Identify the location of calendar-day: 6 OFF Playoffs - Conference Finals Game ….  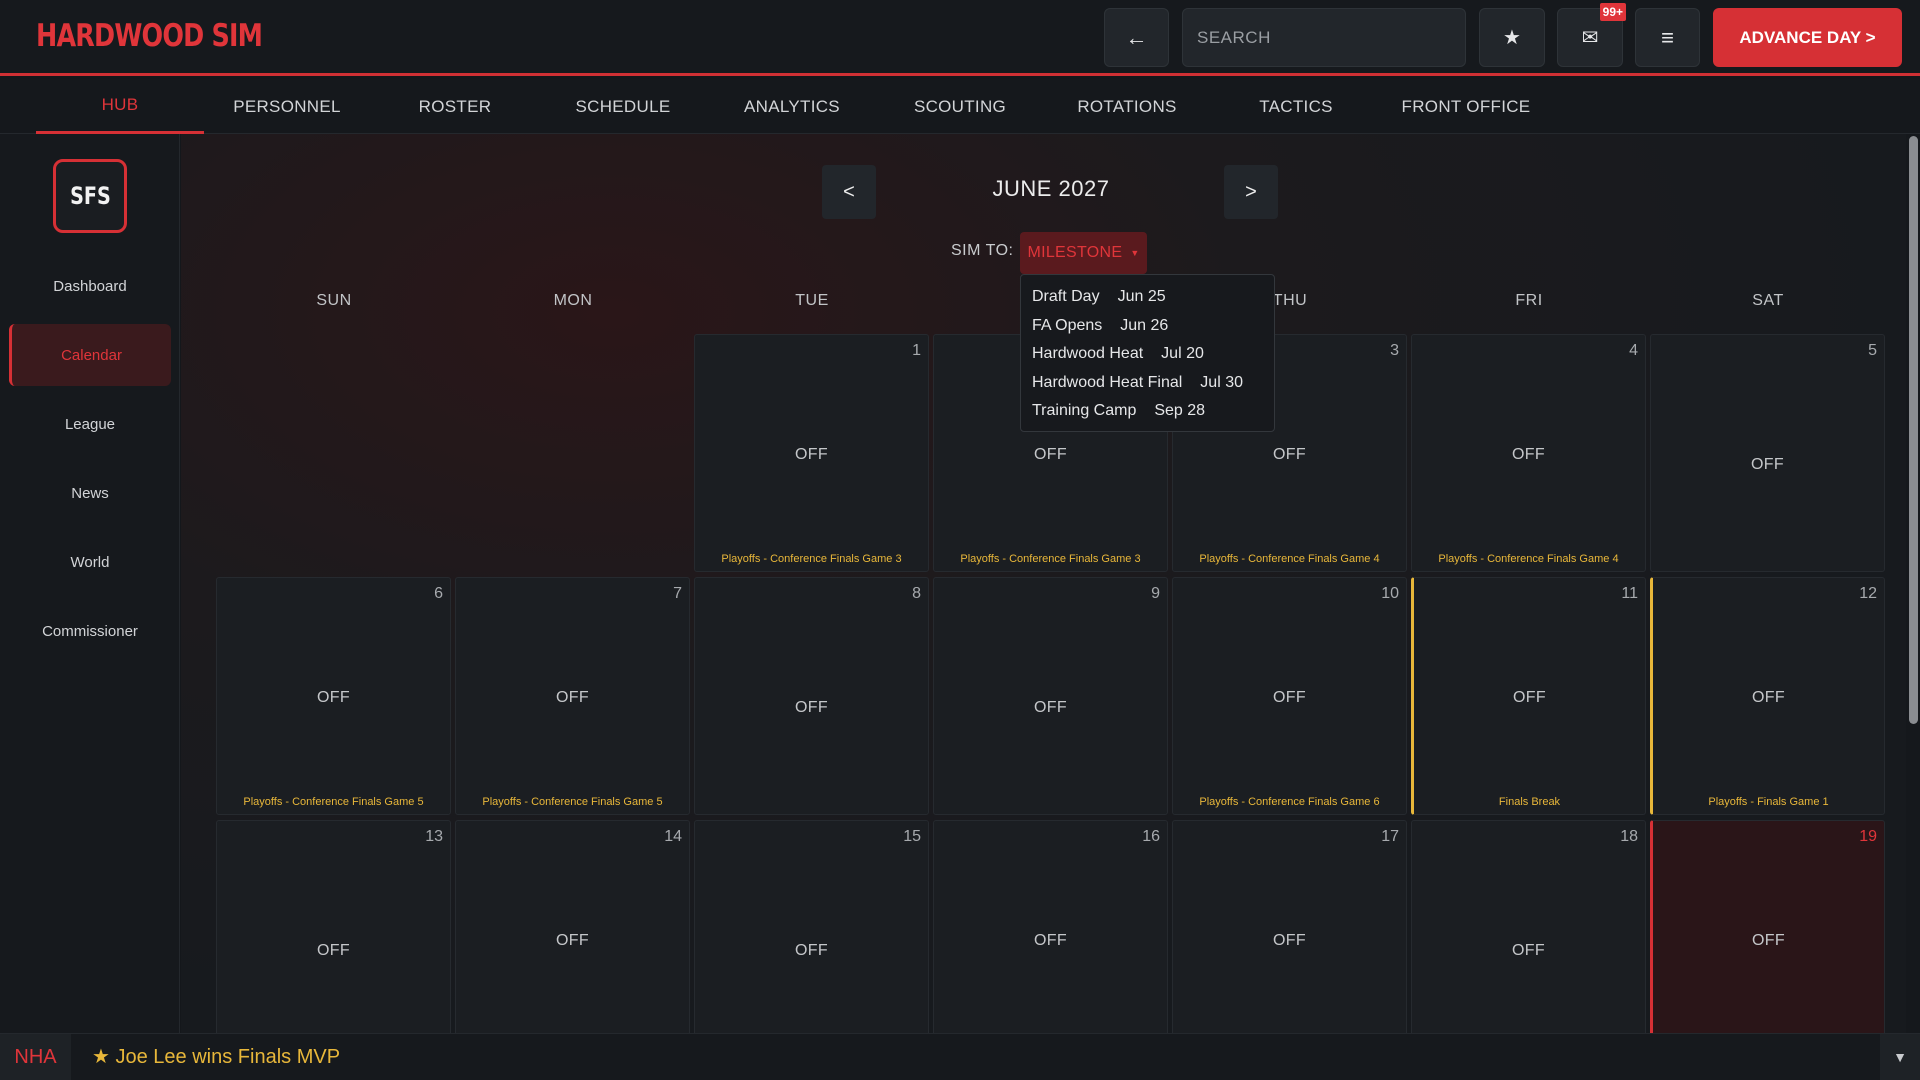
(333, 696).